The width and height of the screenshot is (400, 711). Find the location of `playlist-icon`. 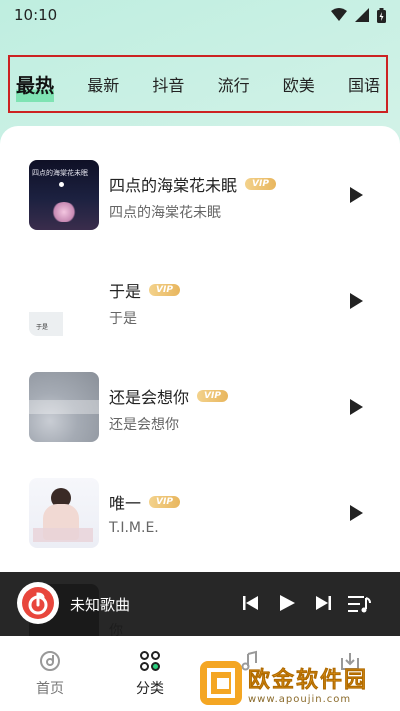

playlist-icon is located at coordinates (360, 604).